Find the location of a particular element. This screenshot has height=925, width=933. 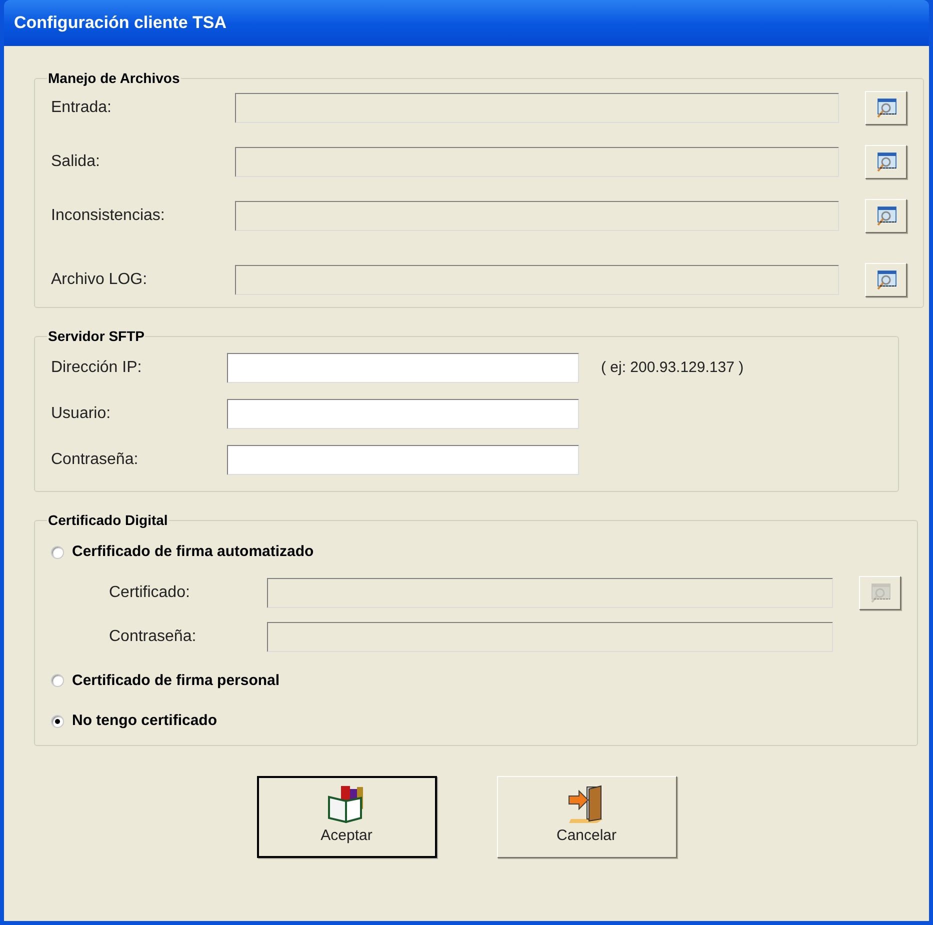

cancel-button: Cancelar is located at coordinates (586, 817).